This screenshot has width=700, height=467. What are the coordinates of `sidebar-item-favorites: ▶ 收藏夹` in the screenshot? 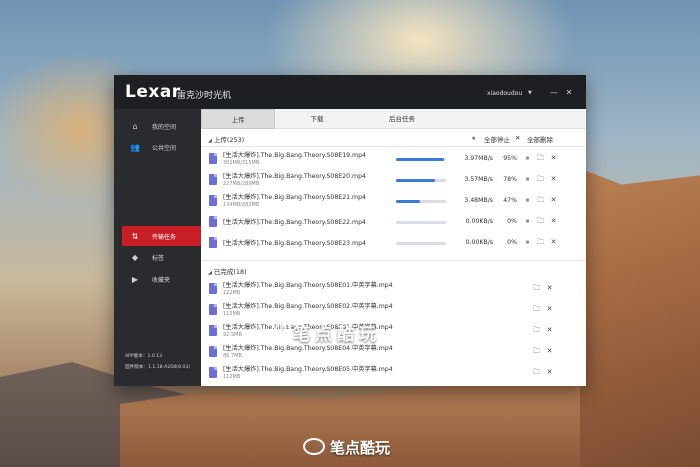 It's located at (161, 279).